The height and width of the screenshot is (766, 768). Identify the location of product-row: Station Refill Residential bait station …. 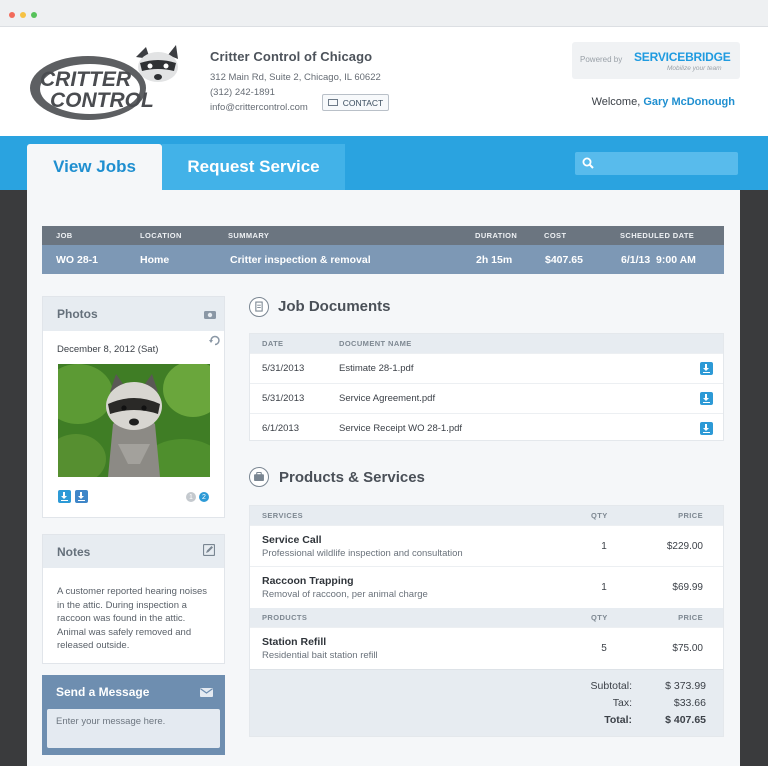
(486, 647).